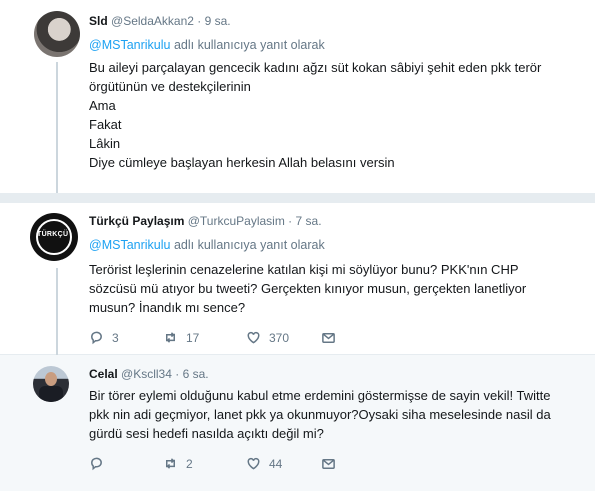 The image size is (595, 491). What do you see at coordinates (236, 221) in the screenshot?
I see `user-handle: @TurkcuPaylasim` at bounding box center [236, 221].